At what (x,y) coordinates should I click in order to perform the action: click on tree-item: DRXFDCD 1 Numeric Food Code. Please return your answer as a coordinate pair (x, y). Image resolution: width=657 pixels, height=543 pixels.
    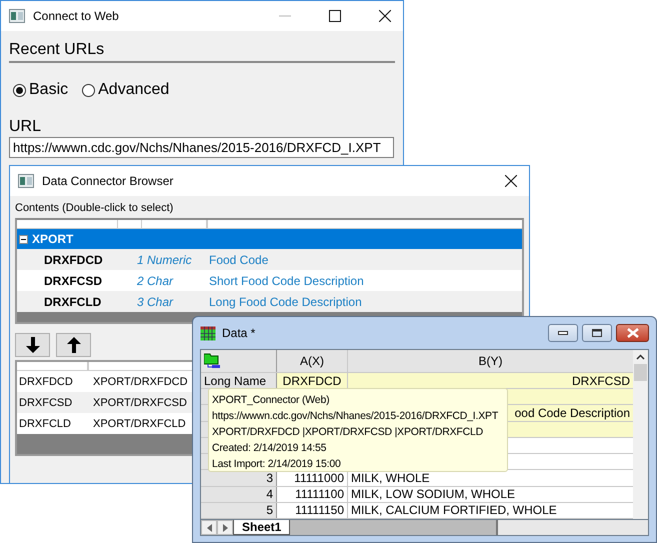
    Looking at the image, I should click on (269, 259).